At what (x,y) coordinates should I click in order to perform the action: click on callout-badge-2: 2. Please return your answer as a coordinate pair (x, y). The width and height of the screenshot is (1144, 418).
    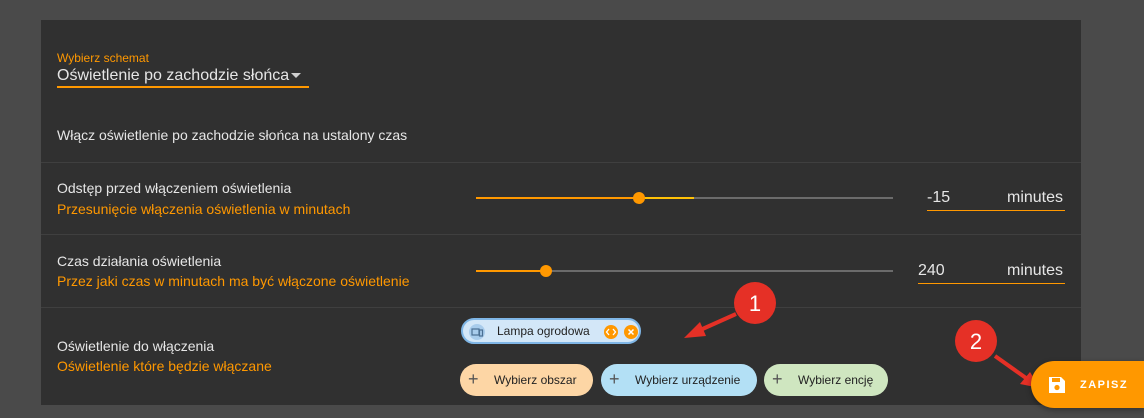
    Looking at the image, I should click on (976, 341).